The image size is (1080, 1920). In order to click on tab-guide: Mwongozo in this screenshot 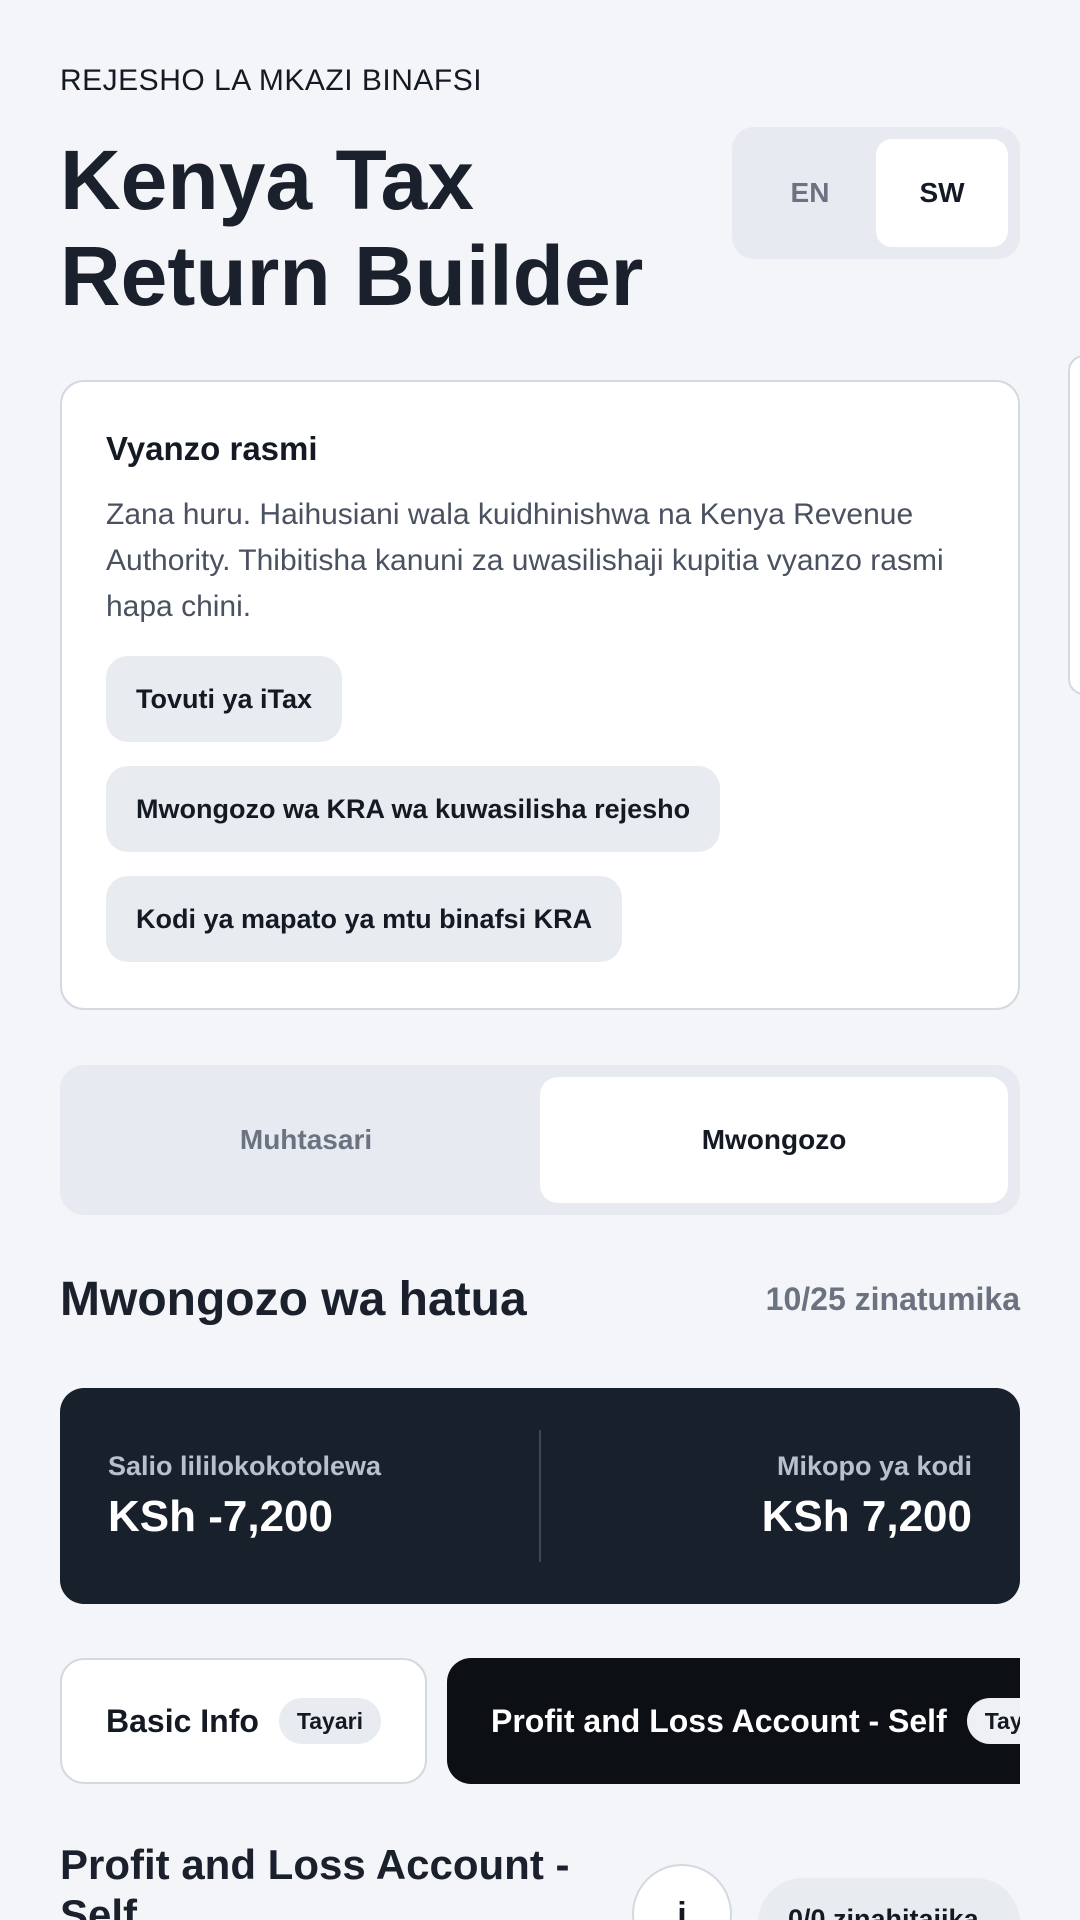, I will do `click(774, 1140)`.